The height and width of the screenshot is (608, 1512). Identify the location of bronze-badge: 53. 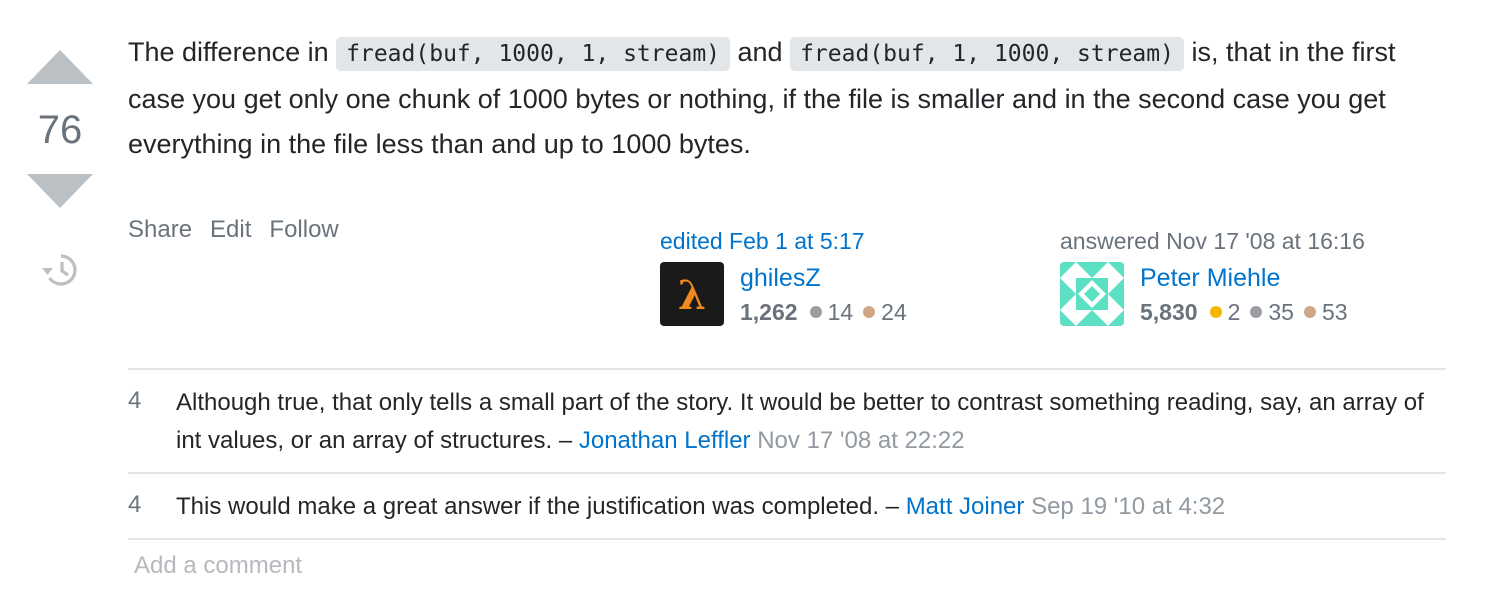
(1325, 312).